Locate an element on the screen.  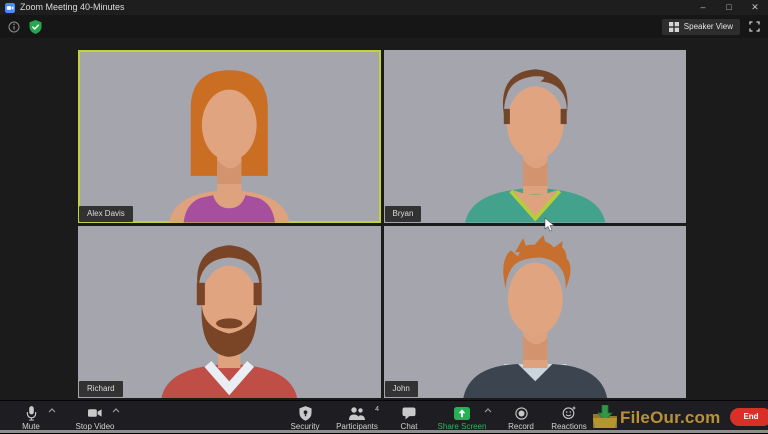
maximize-button: □ is located at coordinates (729, 7).